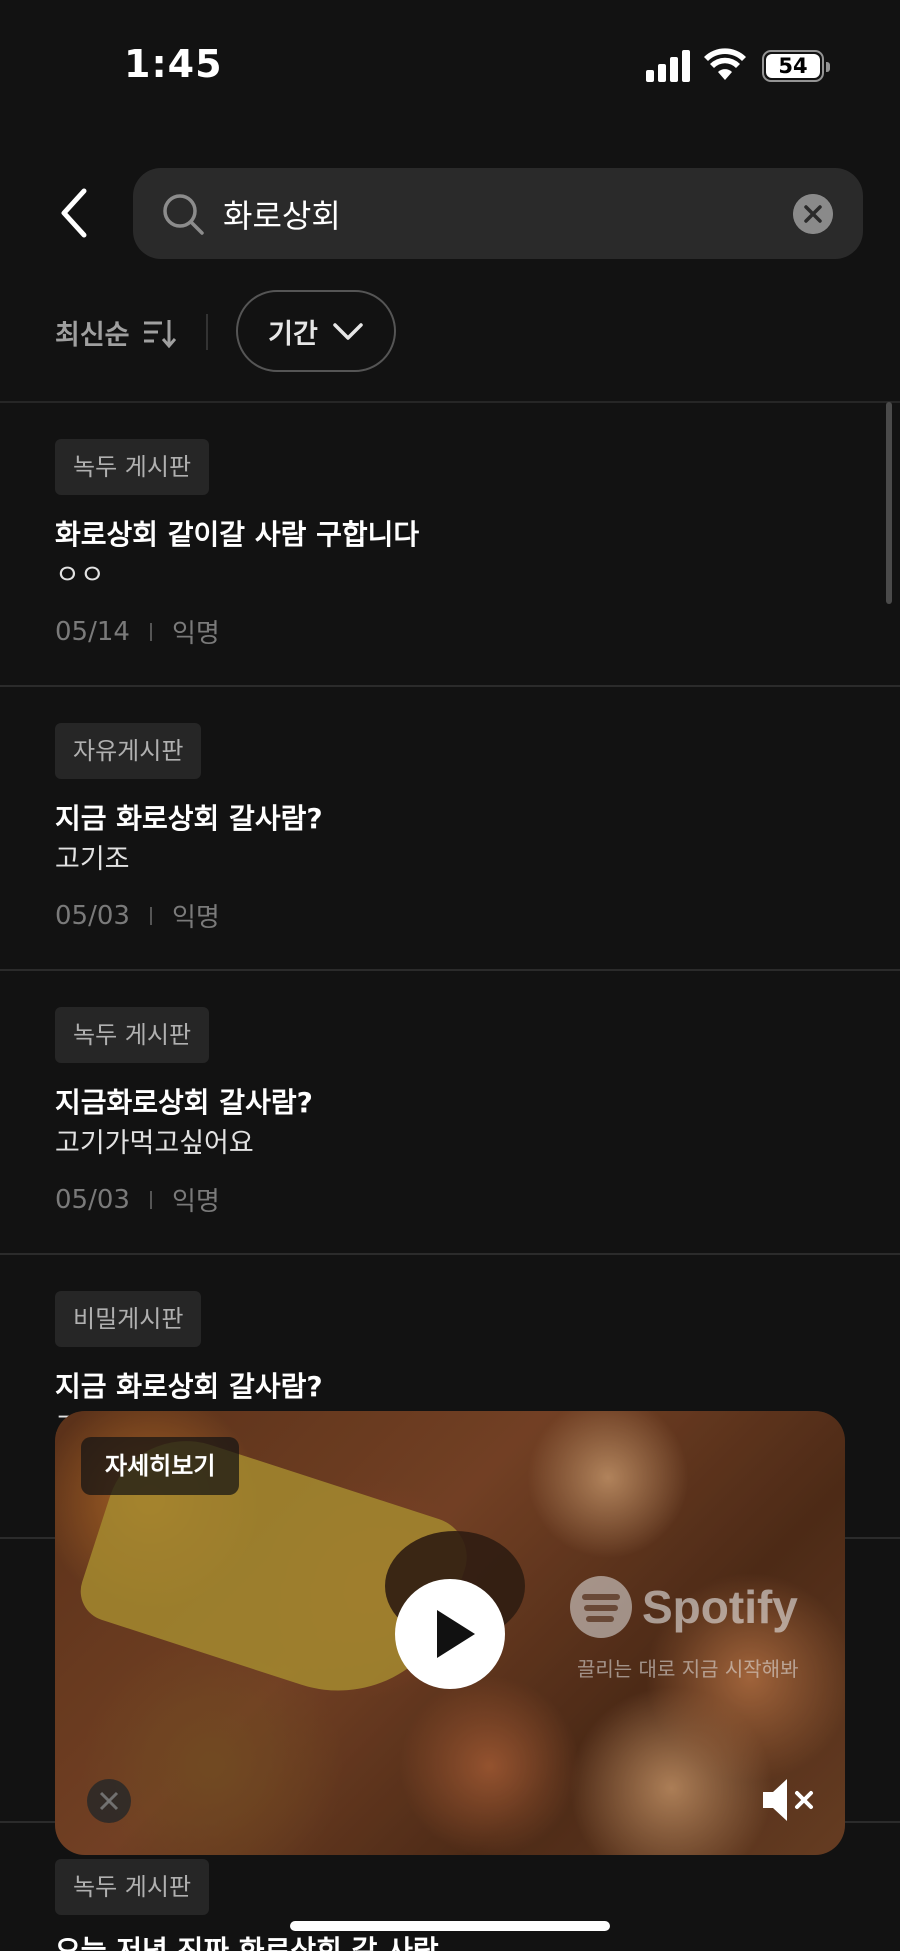 Image resolution: width=900 pixels, height=1951 pixels. Describe the element at coordinates (92, 335) in the screenshot. I see `sort-label: 최신순` at that location.